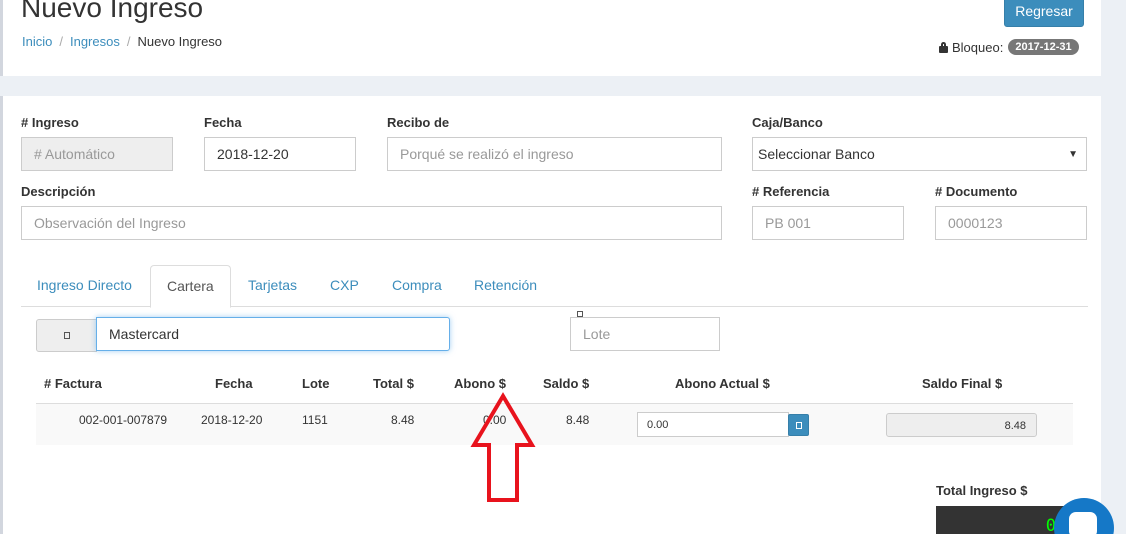 This screenshot has height=534, width=1126. What do you see at coordinates (944, 47) in the screenshot?
I see `lock-icon` at bounding box center [944, 47].